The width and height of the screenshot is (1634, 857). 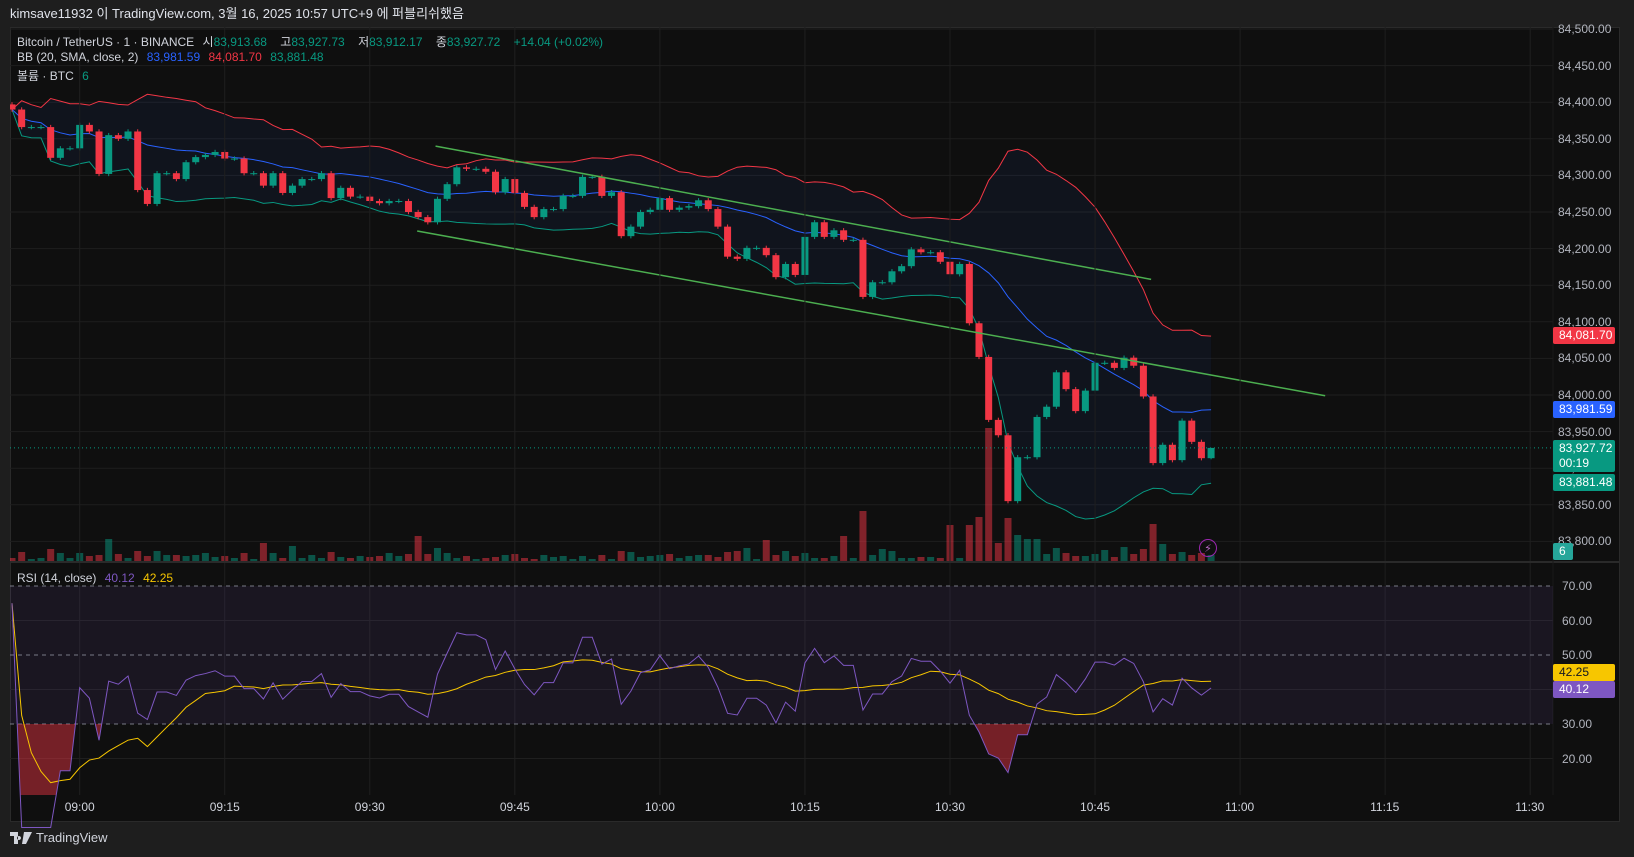 I want to click on volume-legend: 볼륨 · BTC 6, so click(x=55, y=75).